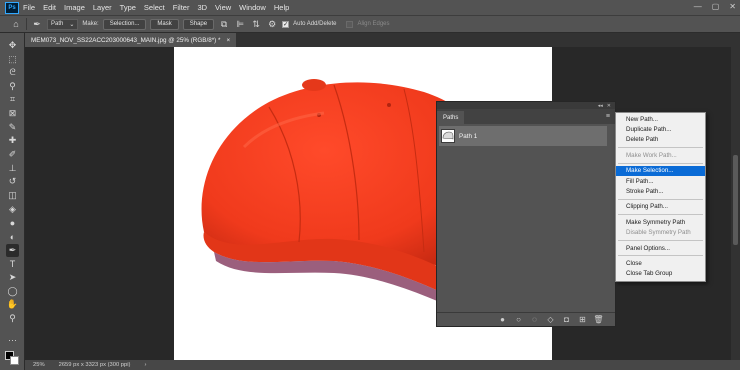  What do you see at coordinates (12, 127) in the screenshot?
I see `eyedropper-tool-icon: ✎` at bounding box center [12, 127].